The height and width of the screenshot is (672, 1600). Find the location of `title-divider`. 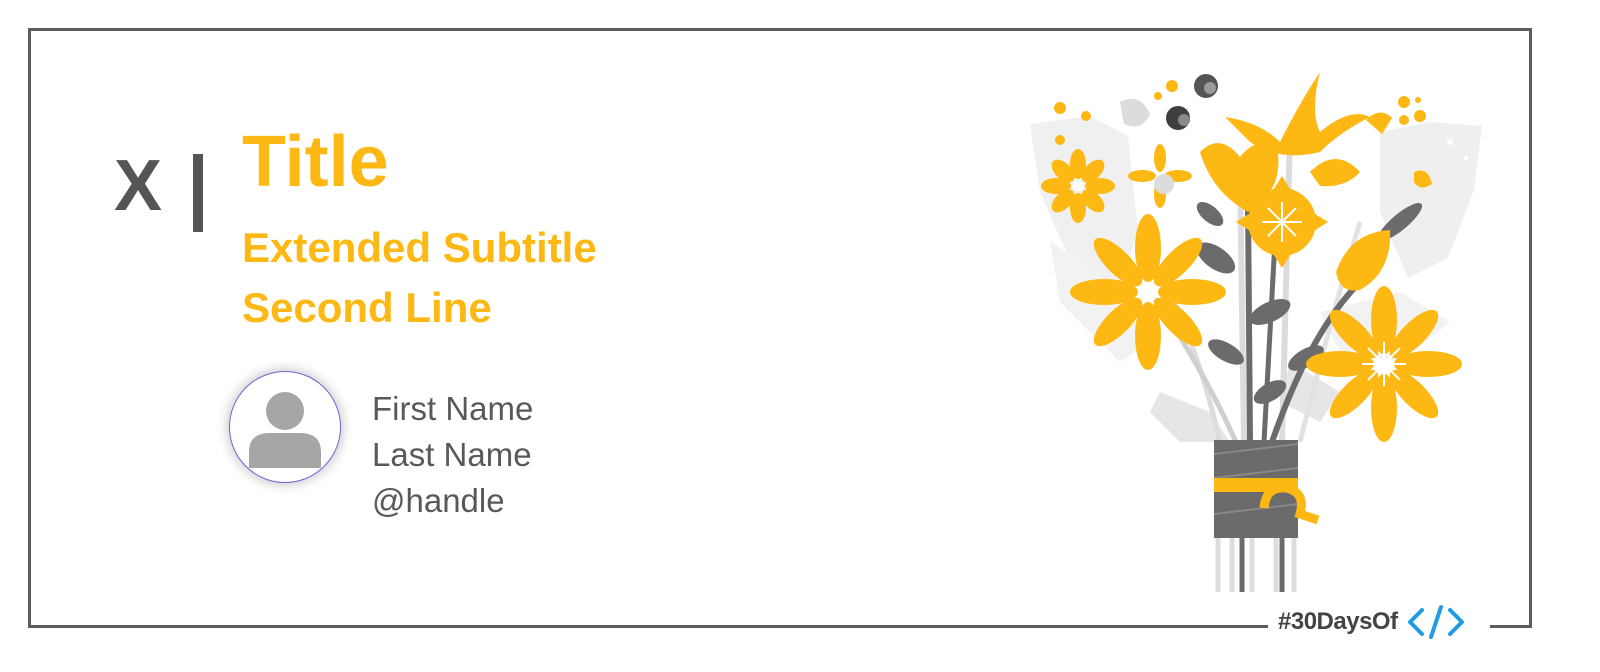

title-divider is located at coordinates (198, 193).